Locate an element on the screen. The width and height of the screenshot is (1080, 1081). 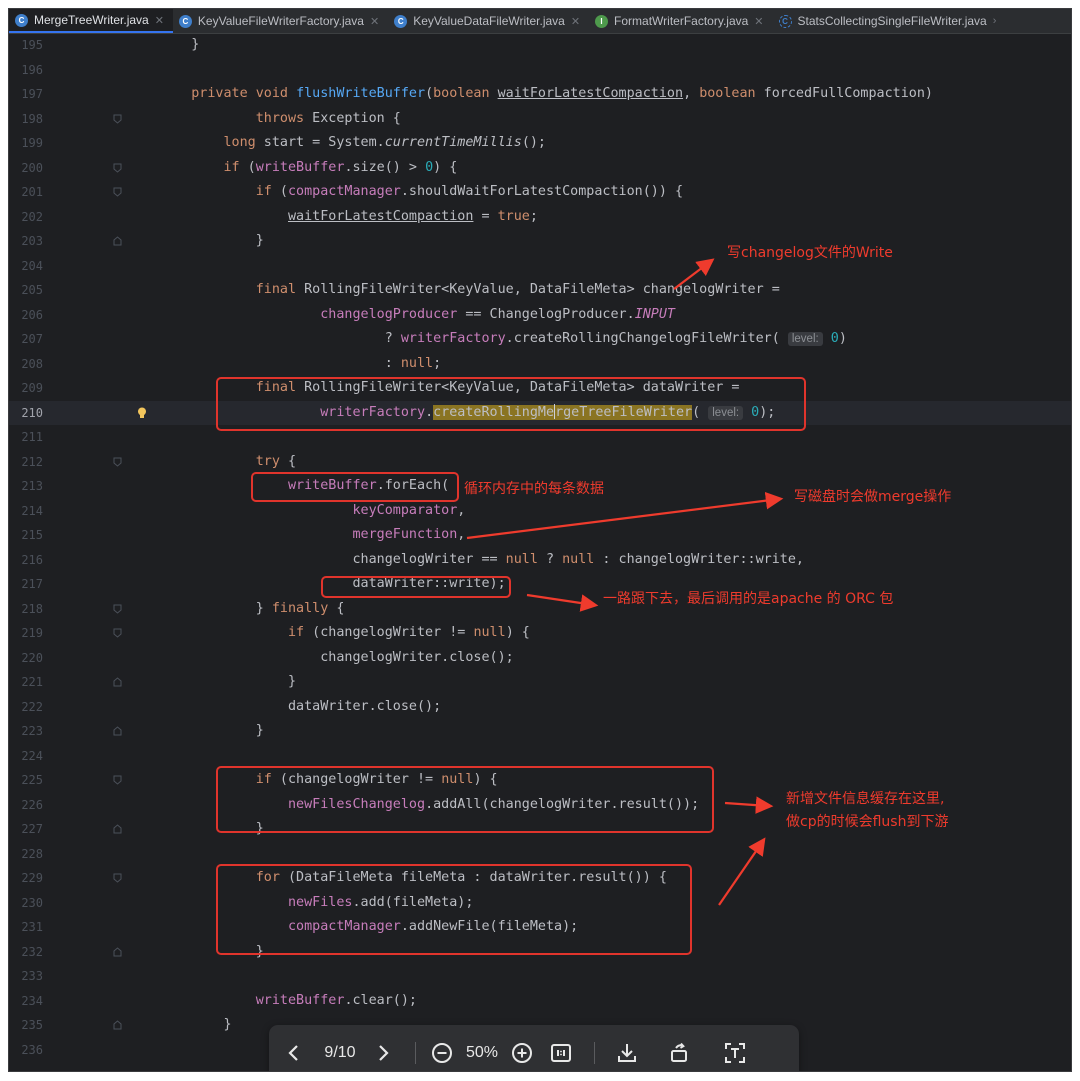
actual-size-button is located at coordinates (561, 1048).